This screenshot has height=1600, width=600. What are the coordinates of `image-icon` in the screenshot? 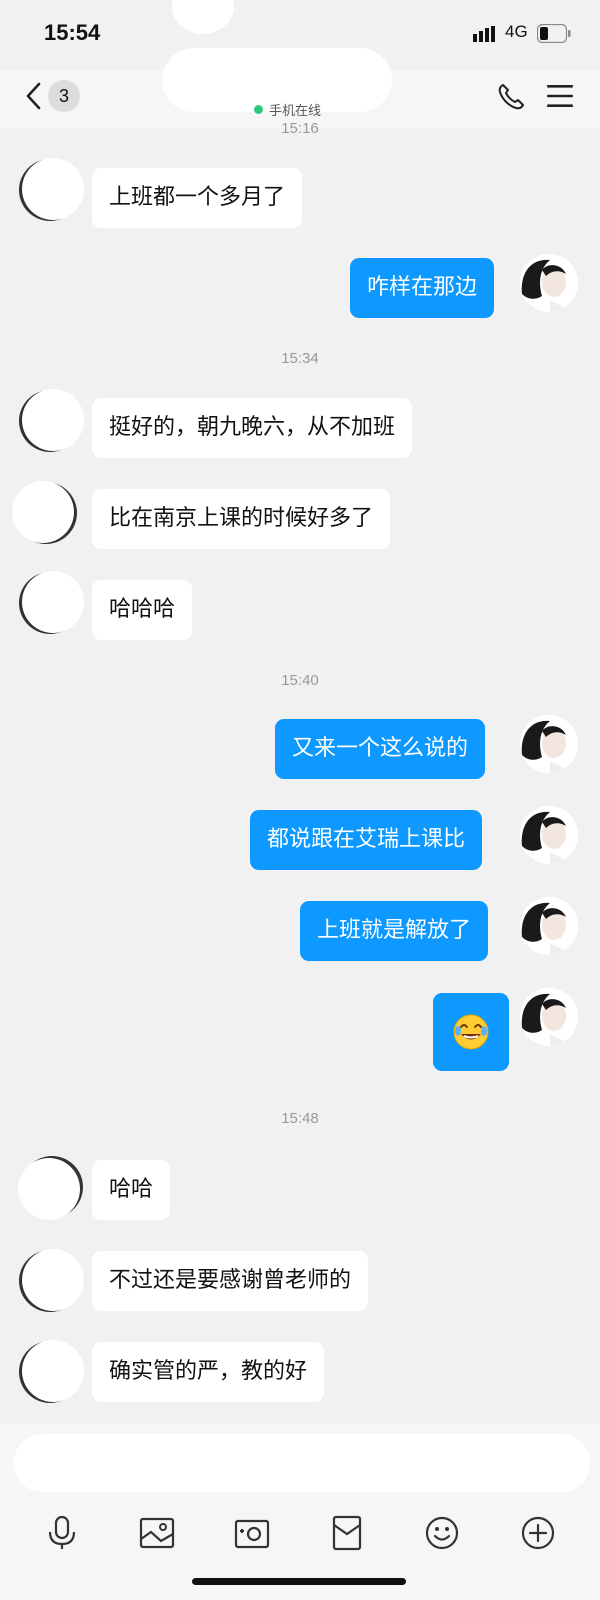 It's located at (157, 1533).